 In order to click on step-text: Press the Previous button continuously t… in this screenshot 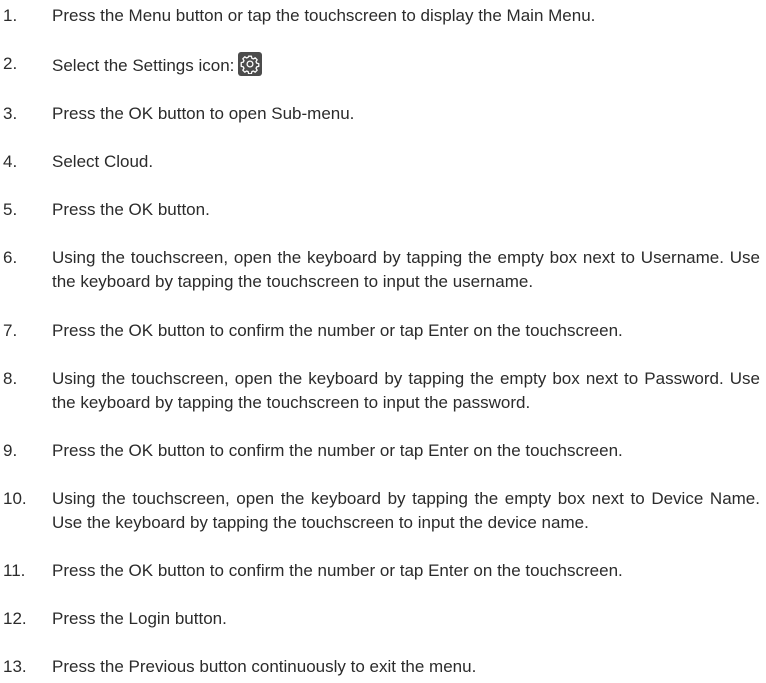, I will do `click(264, 666)`.